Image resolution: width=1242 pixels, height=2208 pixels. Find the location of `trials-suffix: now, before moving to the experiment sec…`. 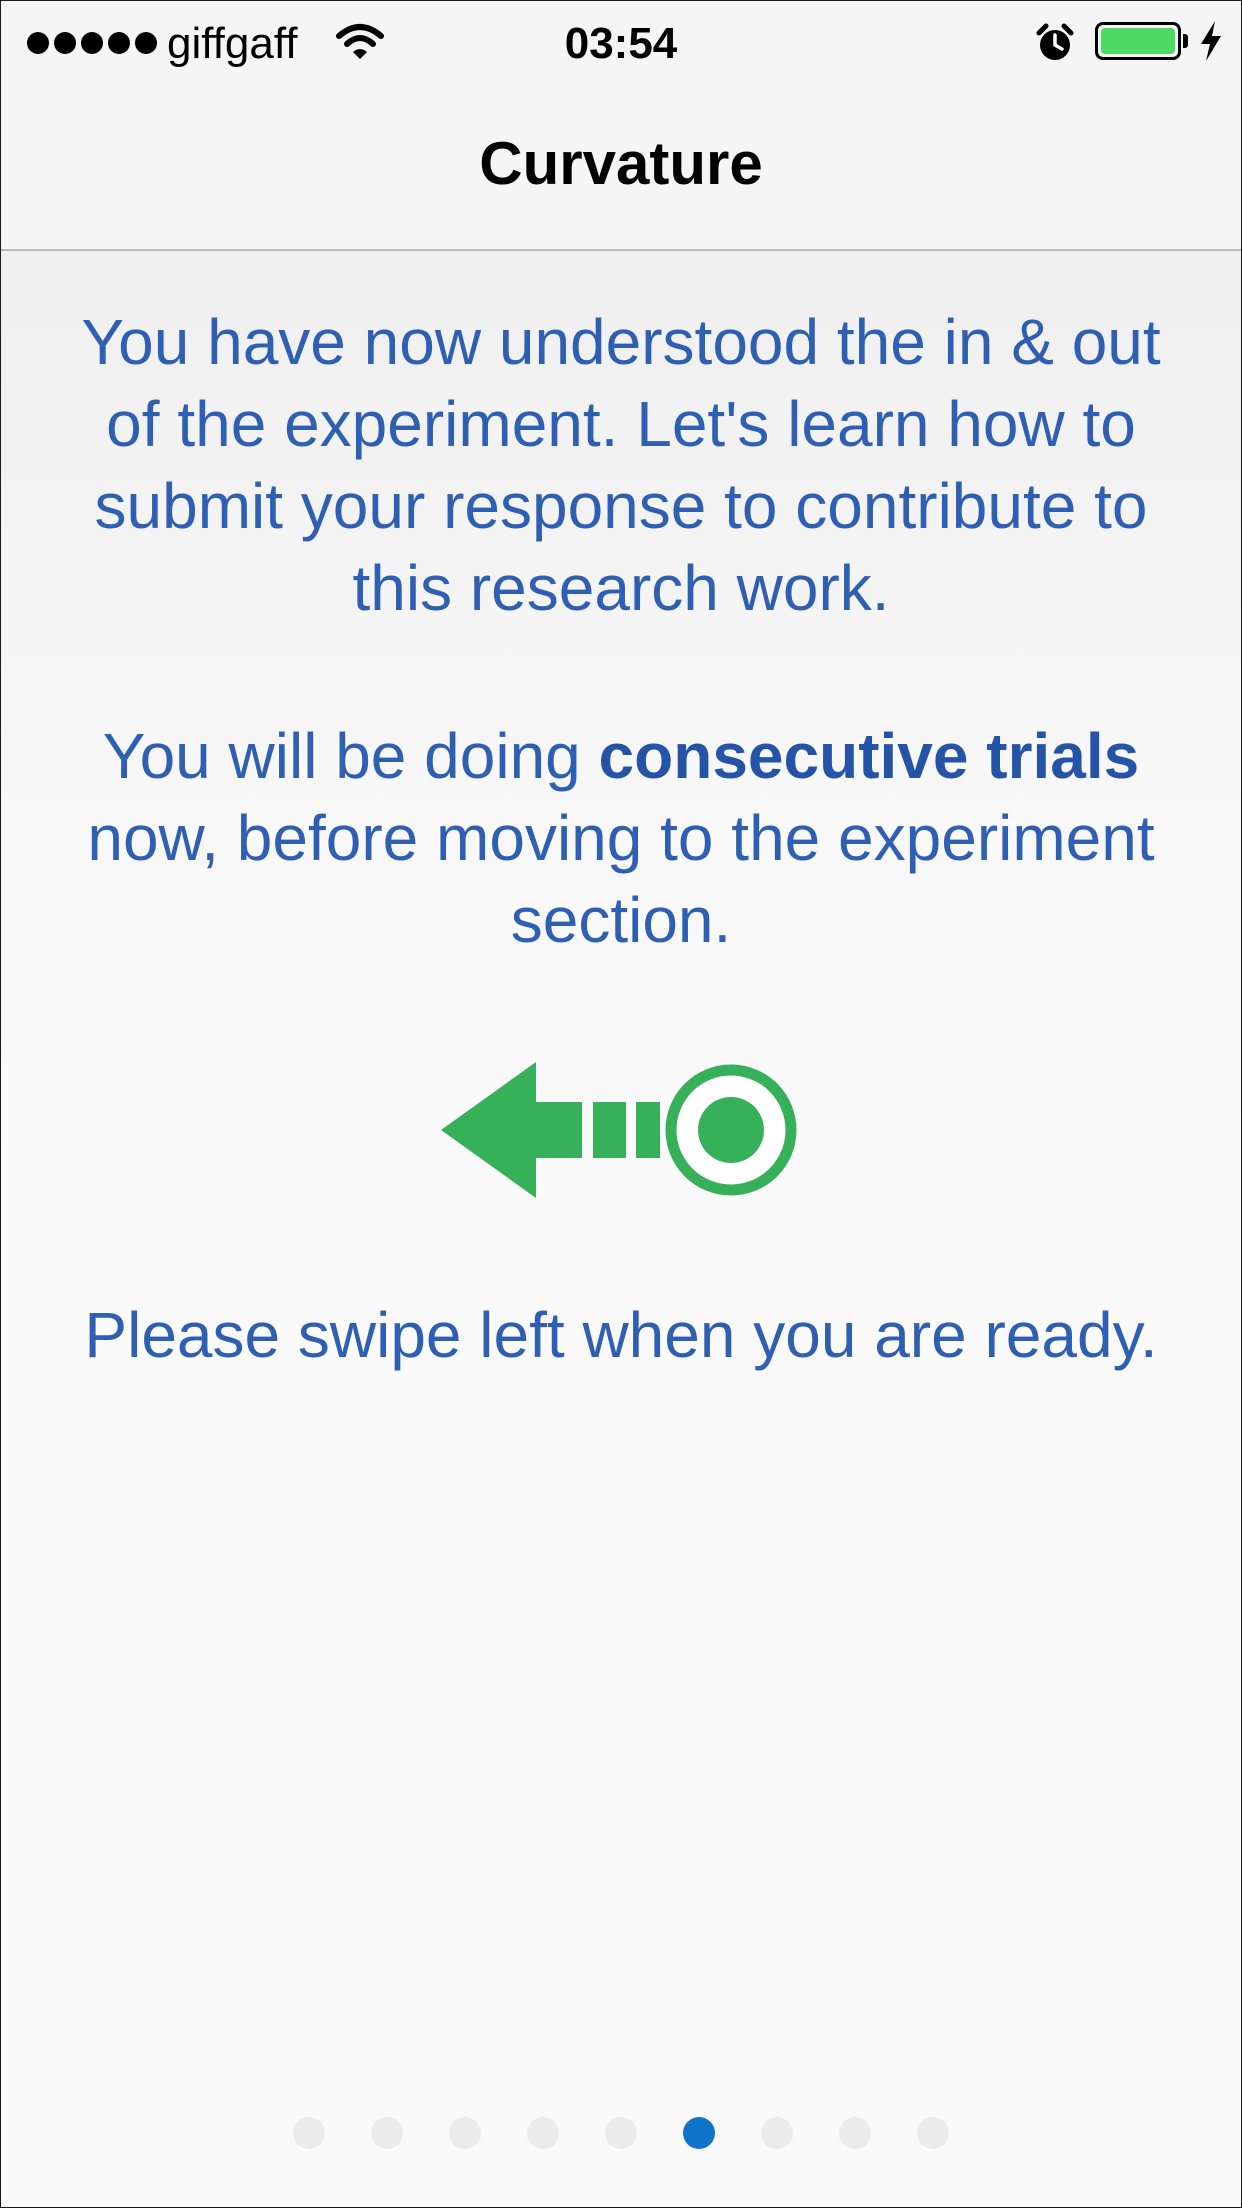

trials-suffix: now, before moving to the experiment sec… is located at coordinates (621, 879).